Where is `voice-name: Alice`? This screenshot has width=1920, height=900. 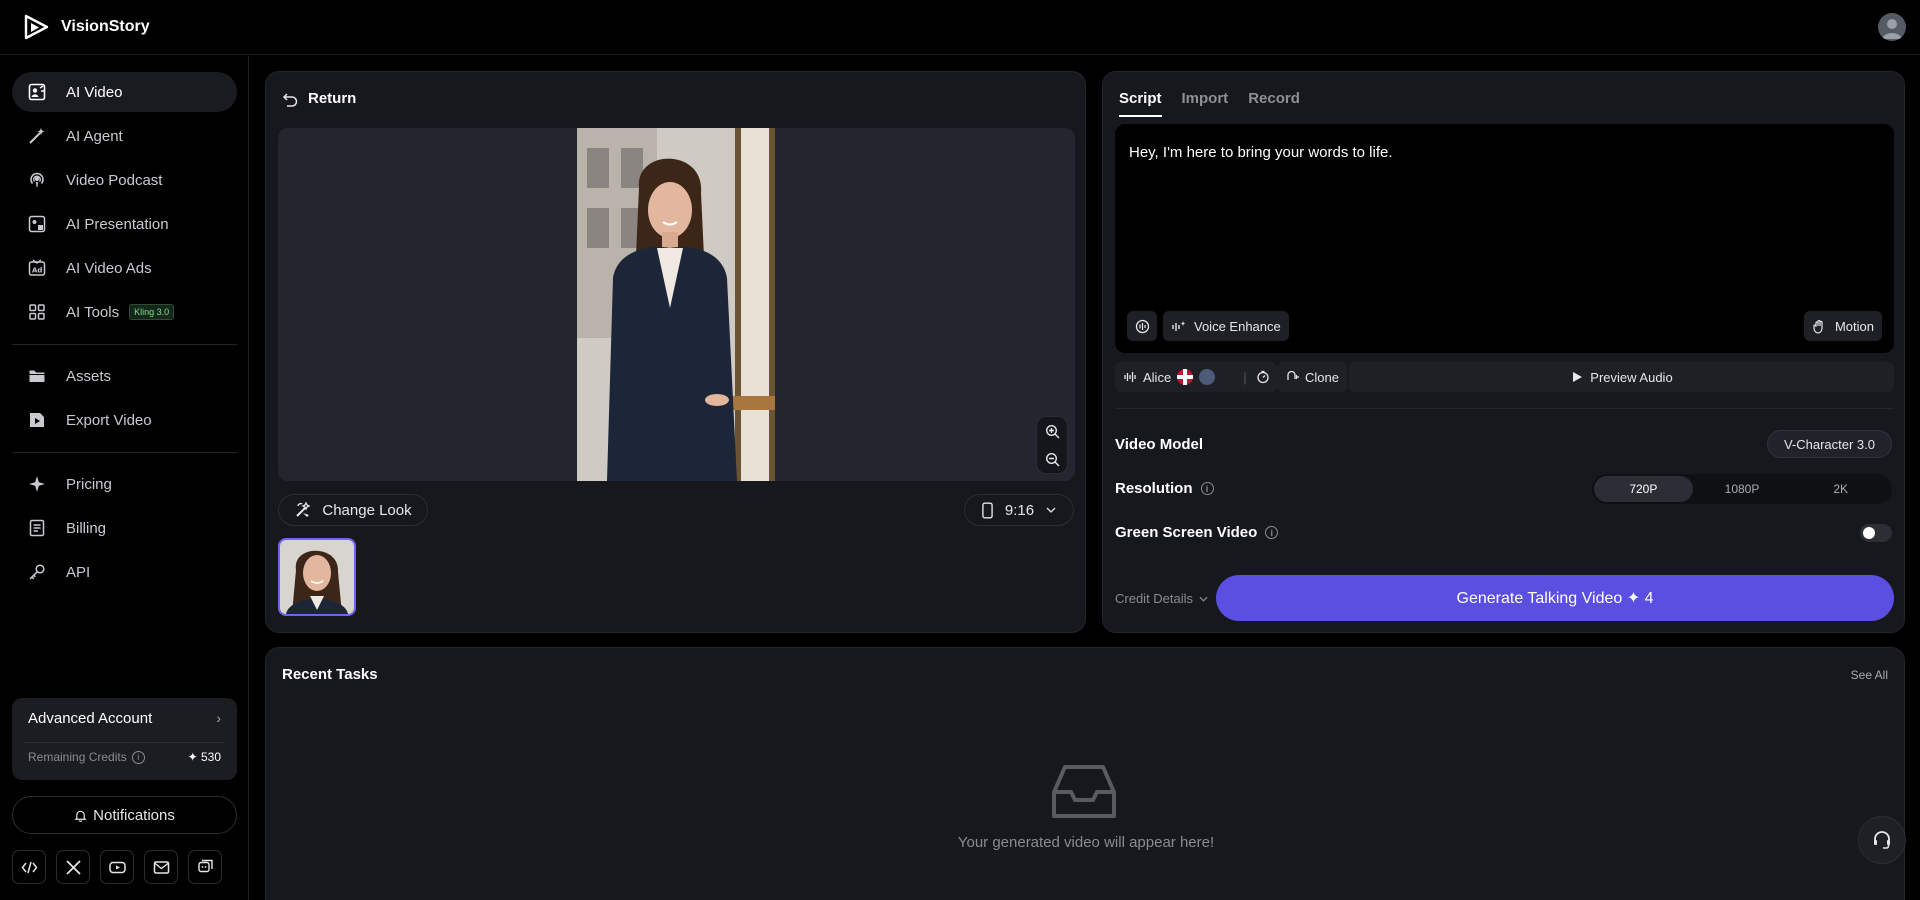
voice-name: Alice is located at coordinates (1157, 377).